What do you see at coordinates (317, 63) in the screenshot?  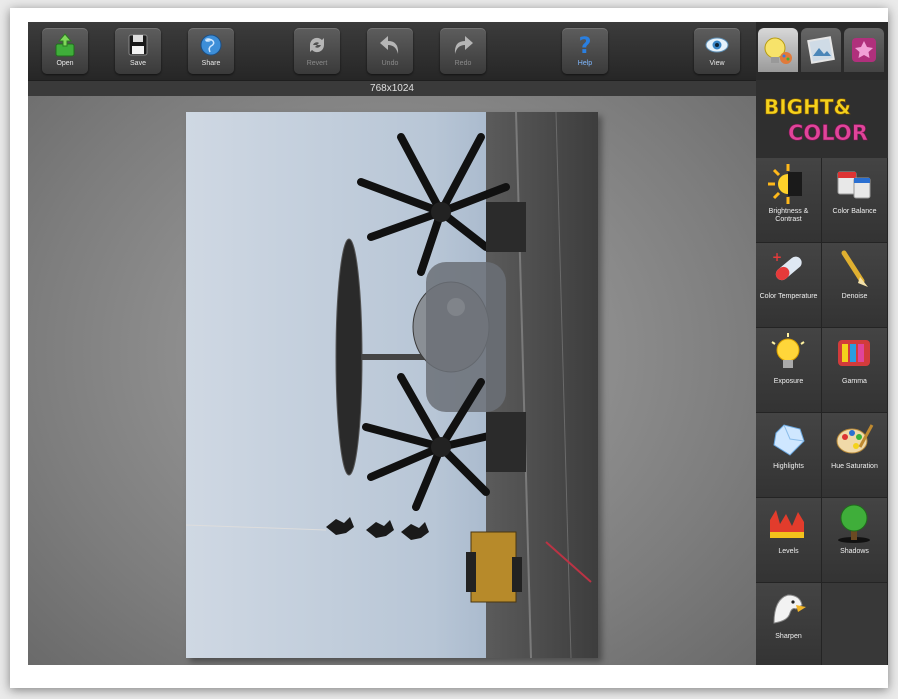 I see `revert-label: Revert` at bounding box center [317, 63].